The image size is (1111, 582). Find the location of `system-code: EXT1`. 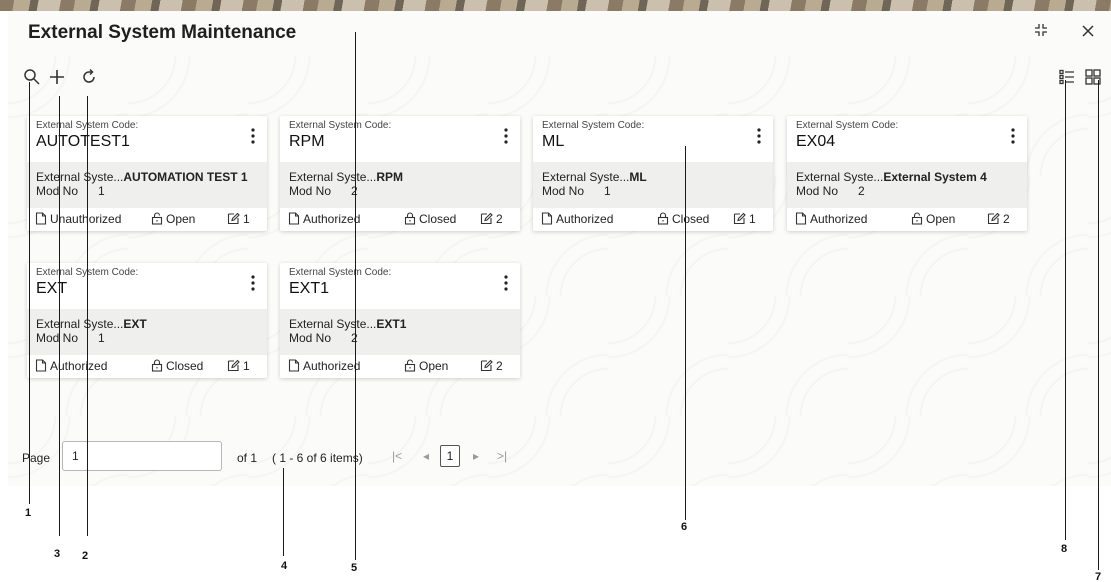

system-code: EXT1 is located at coordinates (309, 288).